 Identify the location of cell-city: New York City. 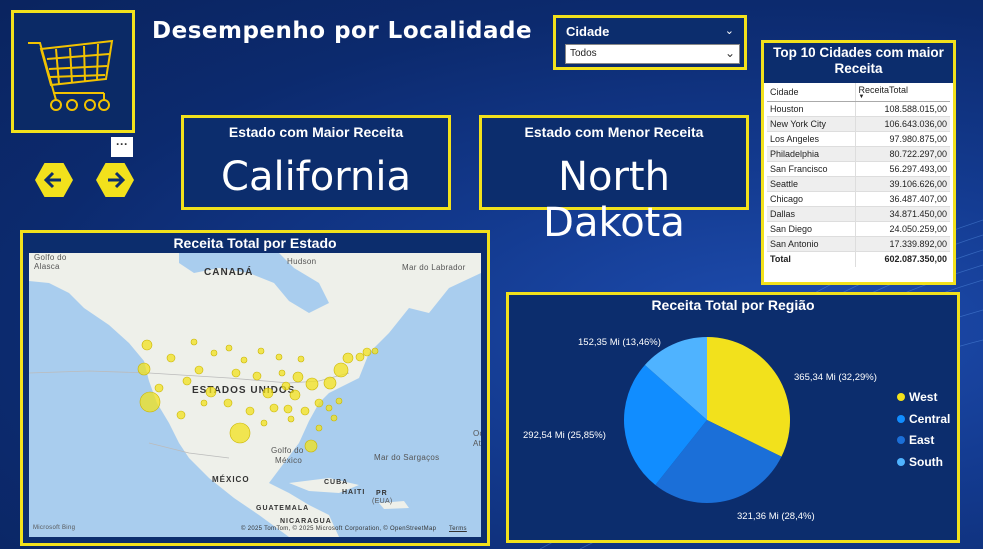
(811, 124).